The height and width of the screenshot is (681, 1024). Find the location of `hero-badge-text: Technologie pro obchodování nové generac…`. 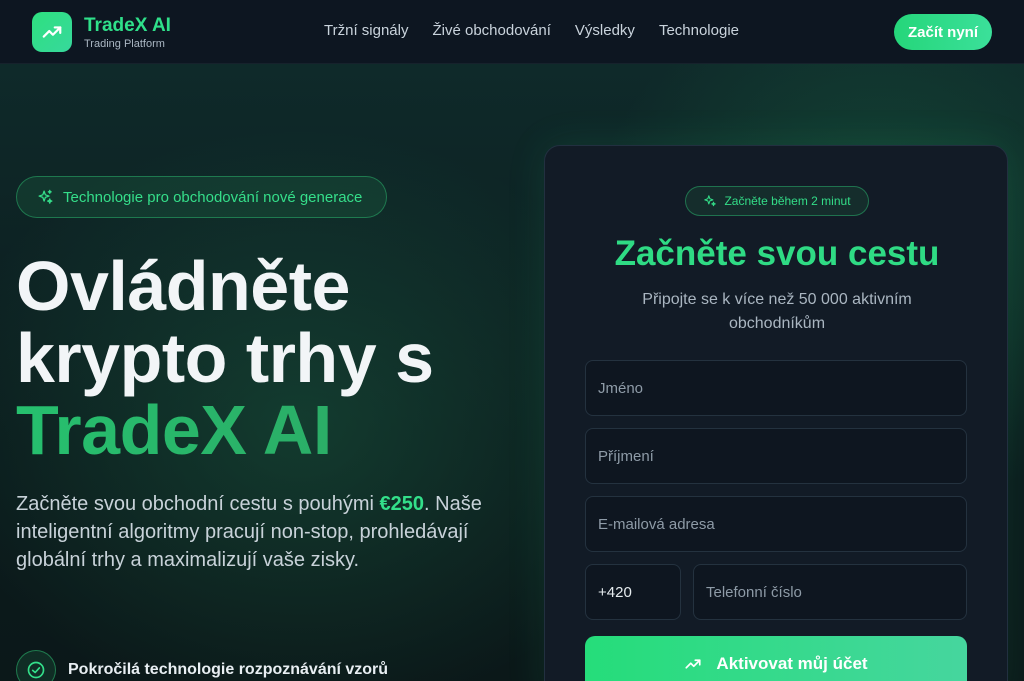

hero-badge-text: Technologie pro obchodování nové generac… is located at coordinates (213, 197).